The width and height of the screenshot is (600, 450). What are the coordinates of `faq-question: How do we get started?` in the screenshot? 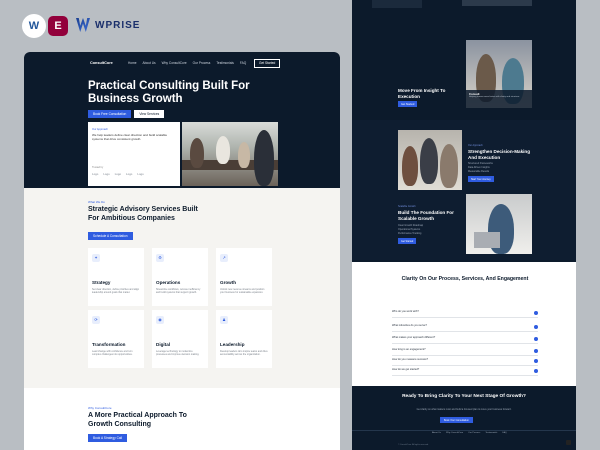 It's located at (406, 369).